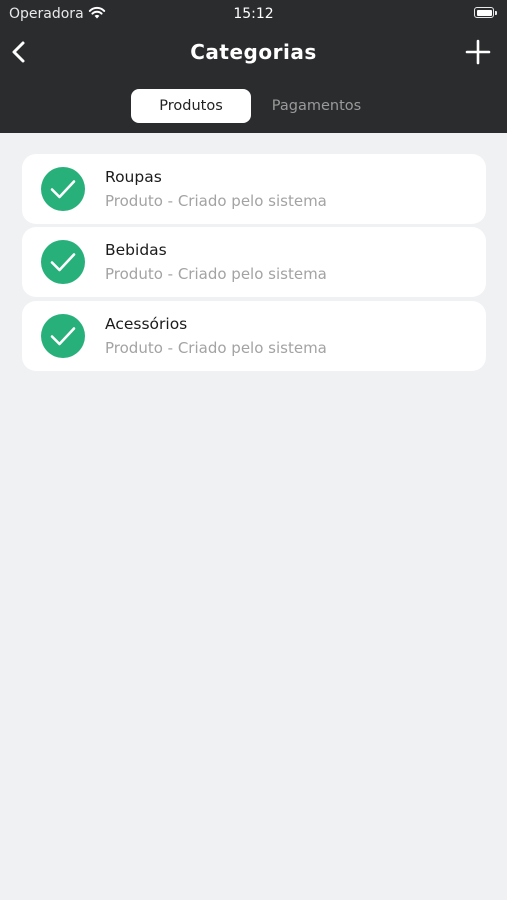 This screenshot has height=900, width=507. Describe the element at coordinates (253, 52) in the screenshot. I see `page-title: Categorias` at that location.